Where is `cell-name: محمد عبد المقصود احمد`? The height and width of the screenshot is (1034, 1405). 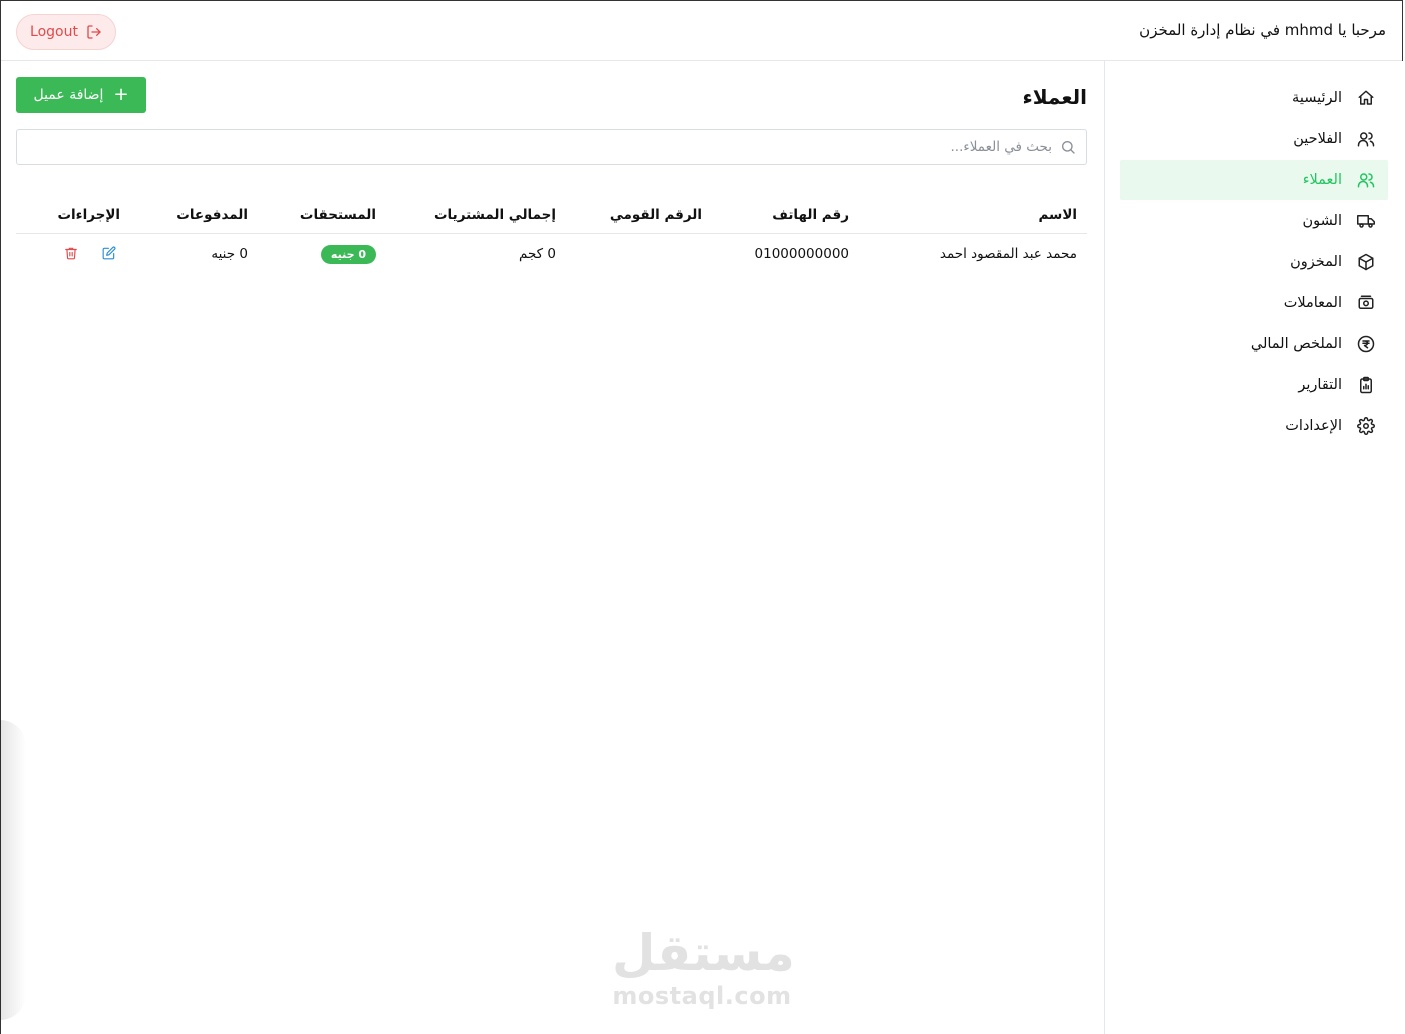
cell-name: محمد عبد المقصود احمد is located at coordinates (1008, 254).